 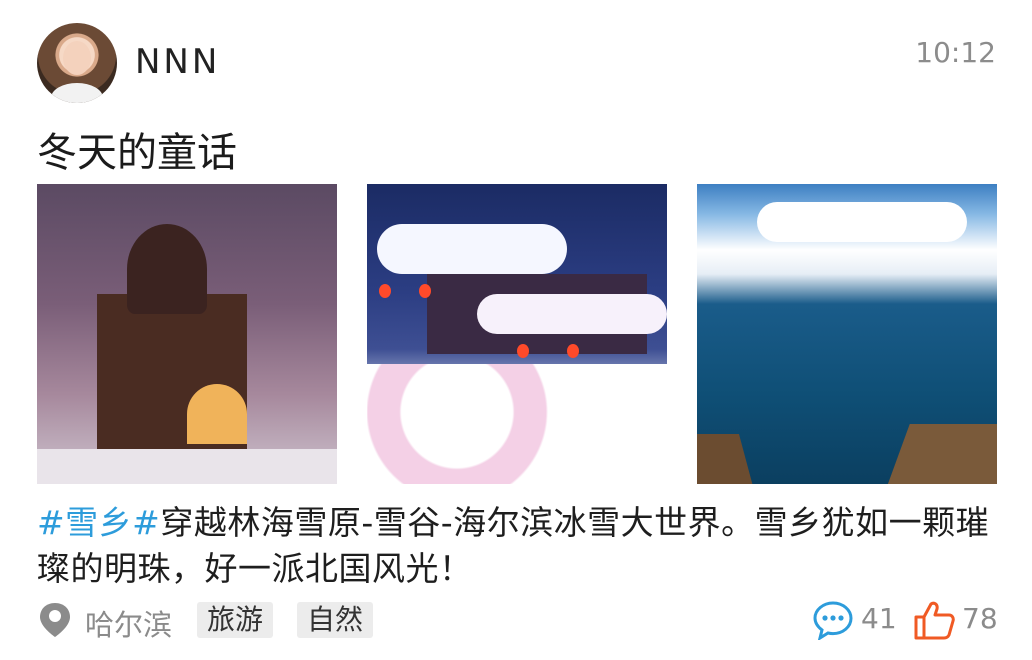 What do you see at coordinates (940, 454) in the screenshot?
I see `photo-crater-lake-rock` at bounding box center [940, 454].